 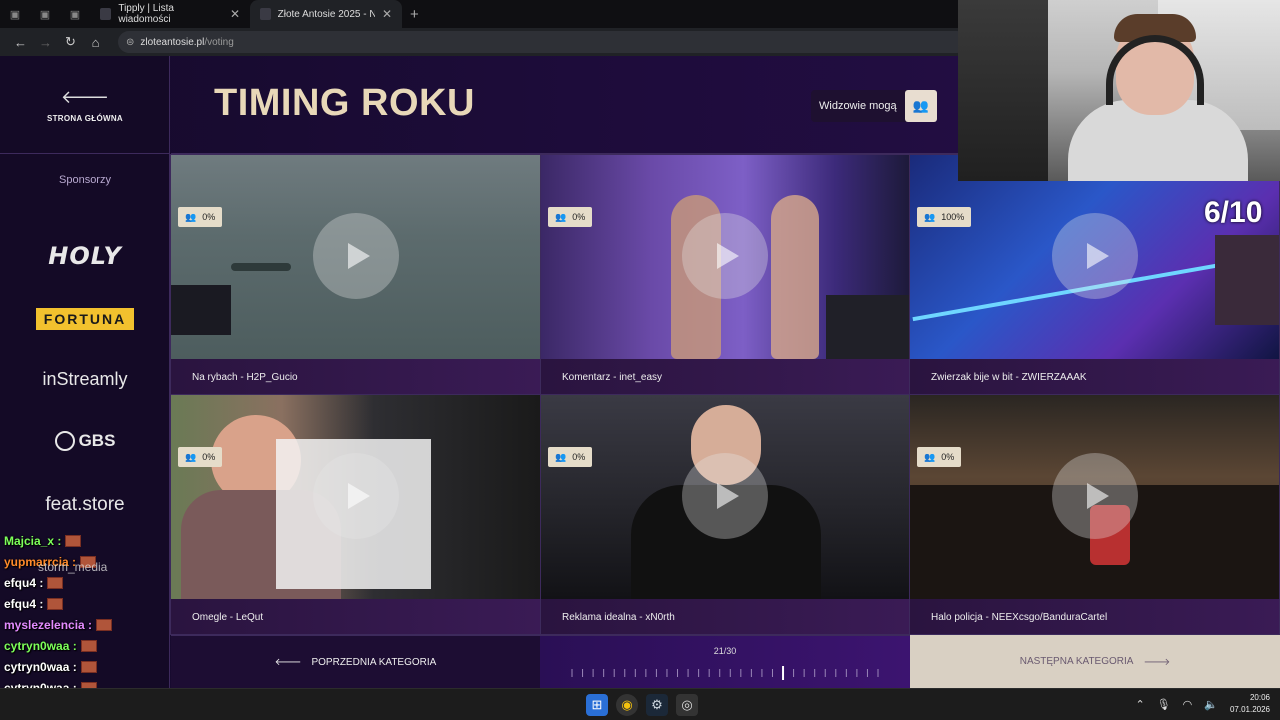 What do you see at coordinates (172, 42) in the screenshot?
I see `url-host: zloteantosie.pl` at bounding box center [172, 42].